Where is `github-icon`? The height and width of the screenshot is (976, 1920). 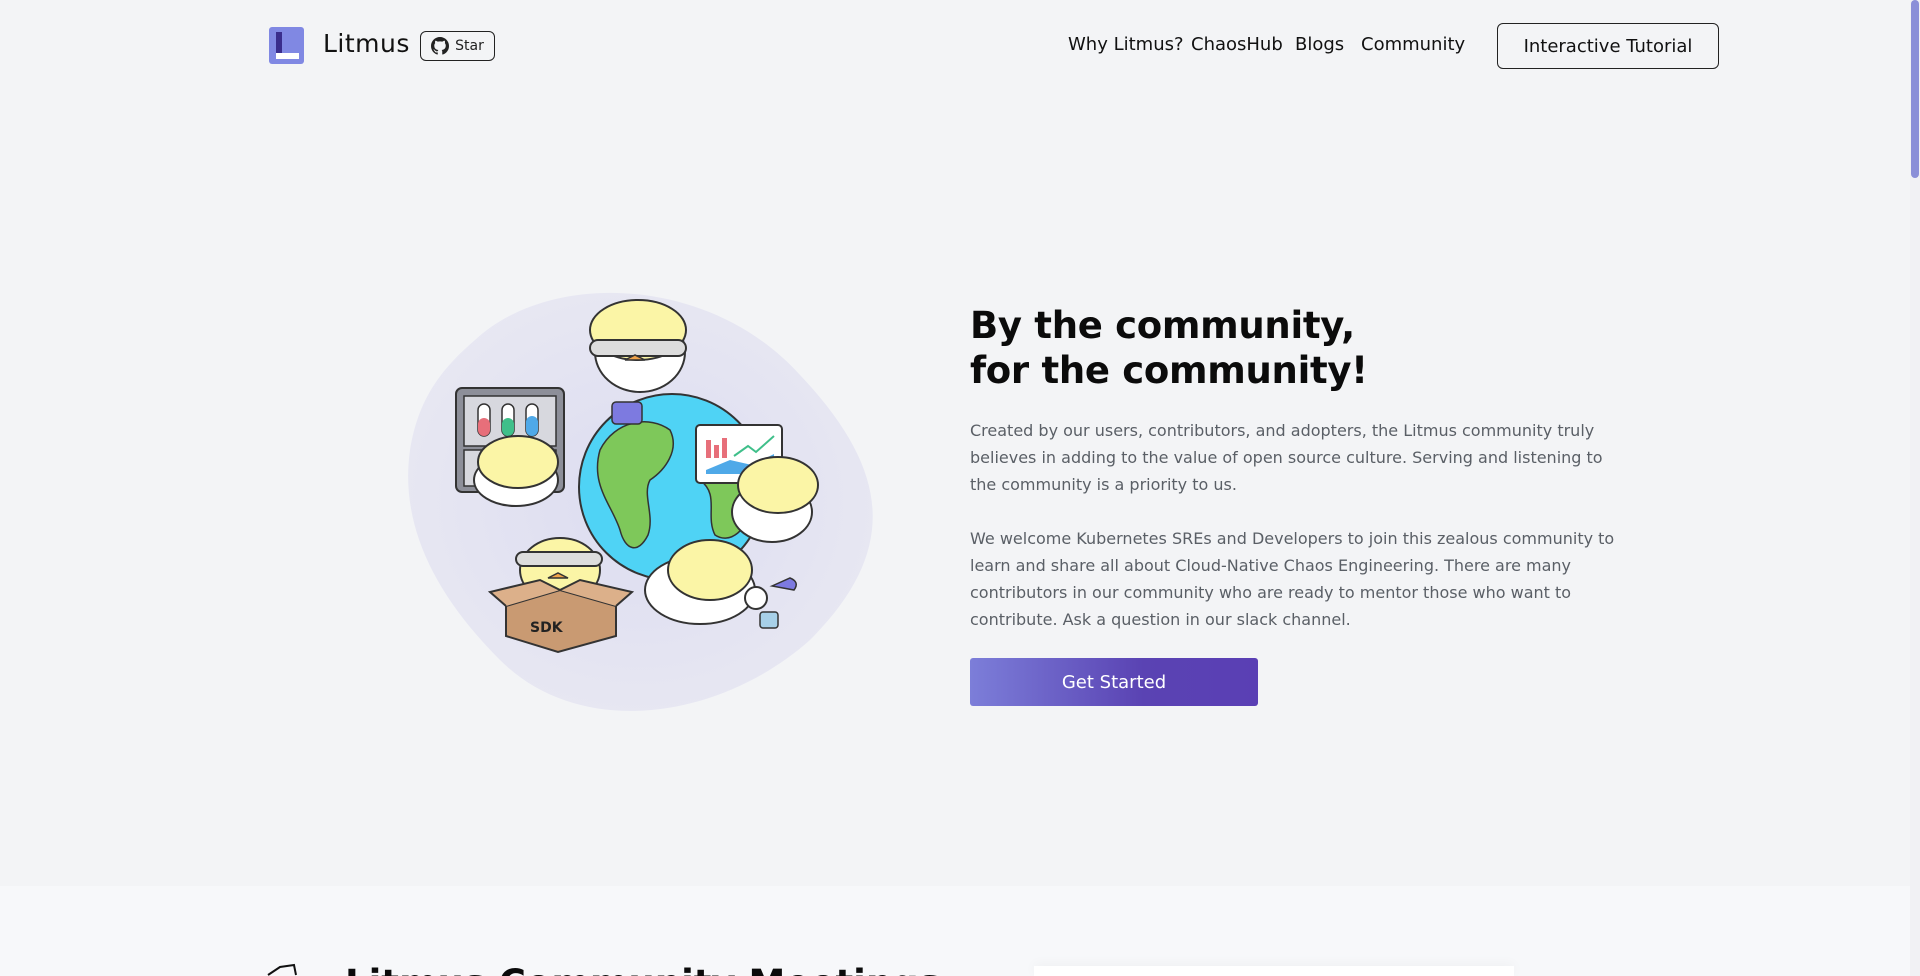 github-icon is located at coordinates (440, 46).